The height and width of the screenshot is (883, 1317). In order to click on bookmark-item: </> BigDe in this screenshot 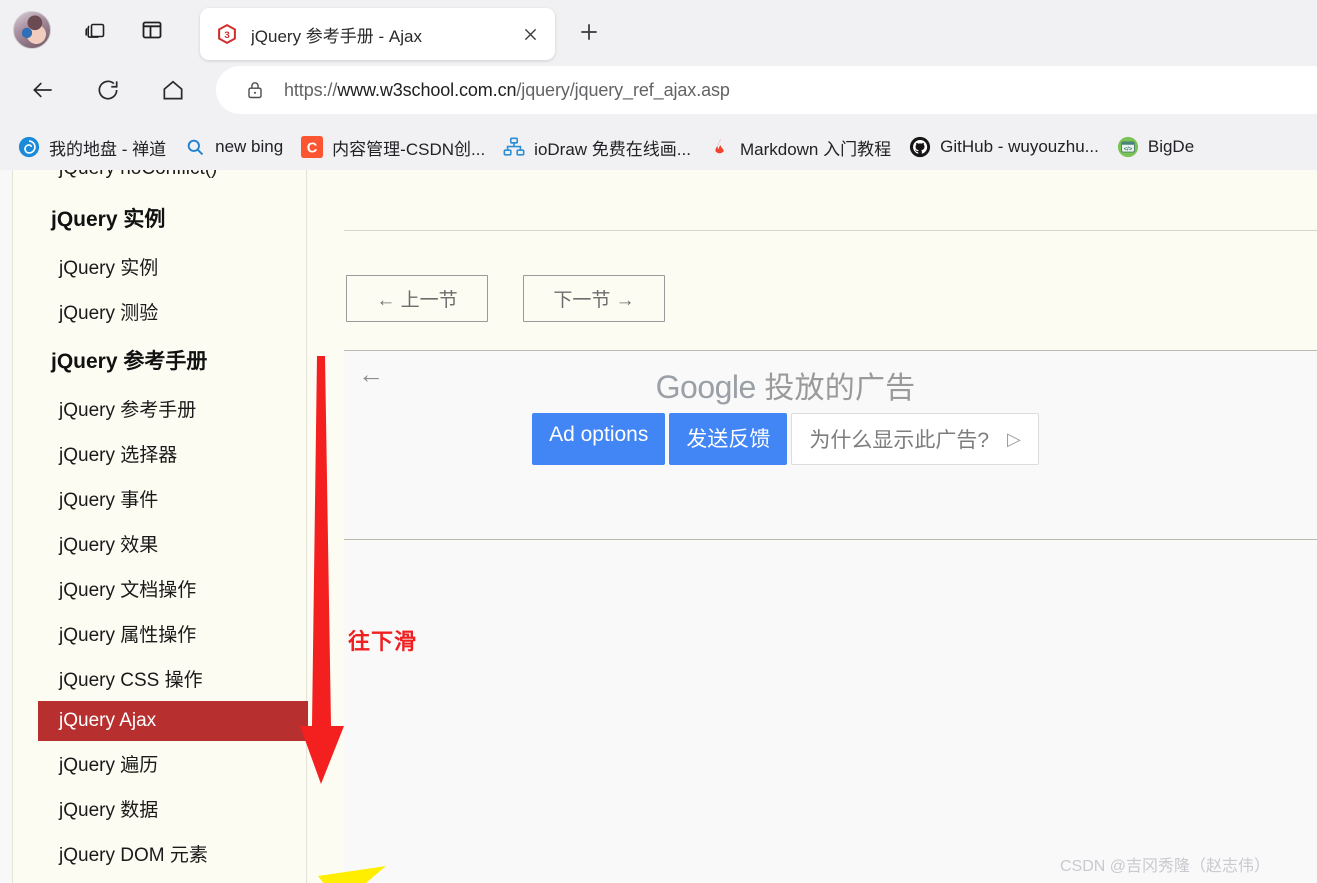, I will do `click(1155, 147)`.